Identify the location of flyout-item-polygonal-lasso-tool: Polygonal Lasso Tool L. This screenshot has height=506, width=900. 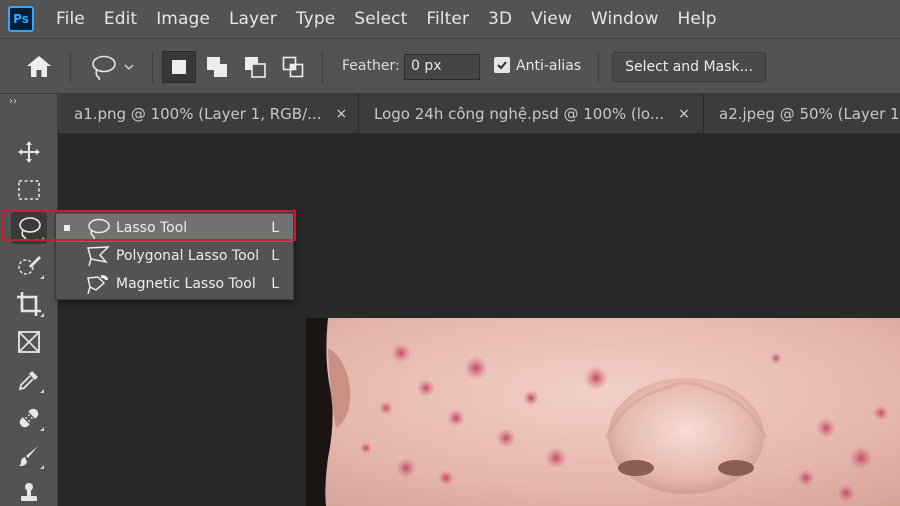
(174, 256).